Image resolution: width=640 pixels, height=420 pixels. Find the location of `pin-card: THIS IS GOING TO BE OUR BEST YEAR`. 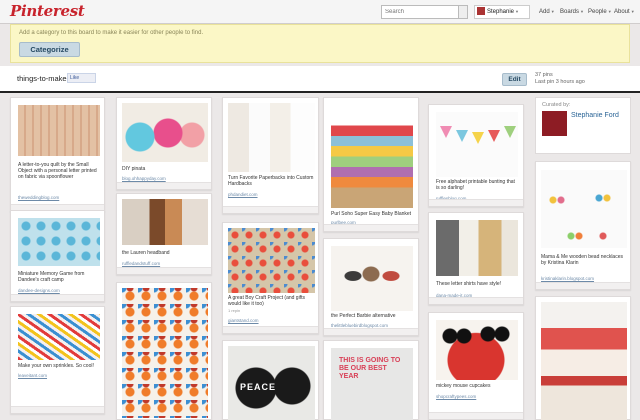

pin-card: THIS IS GOING TO BE OUR BEST YEAR is located at coordinates (371, 380).